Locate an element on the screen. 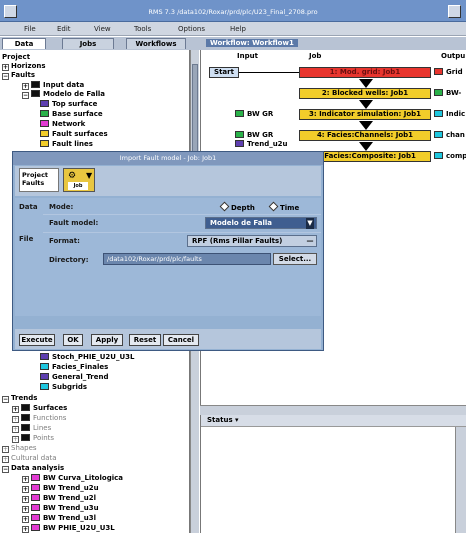  tree-fault-lines: Fault lines is located at coordinates (66, 144).